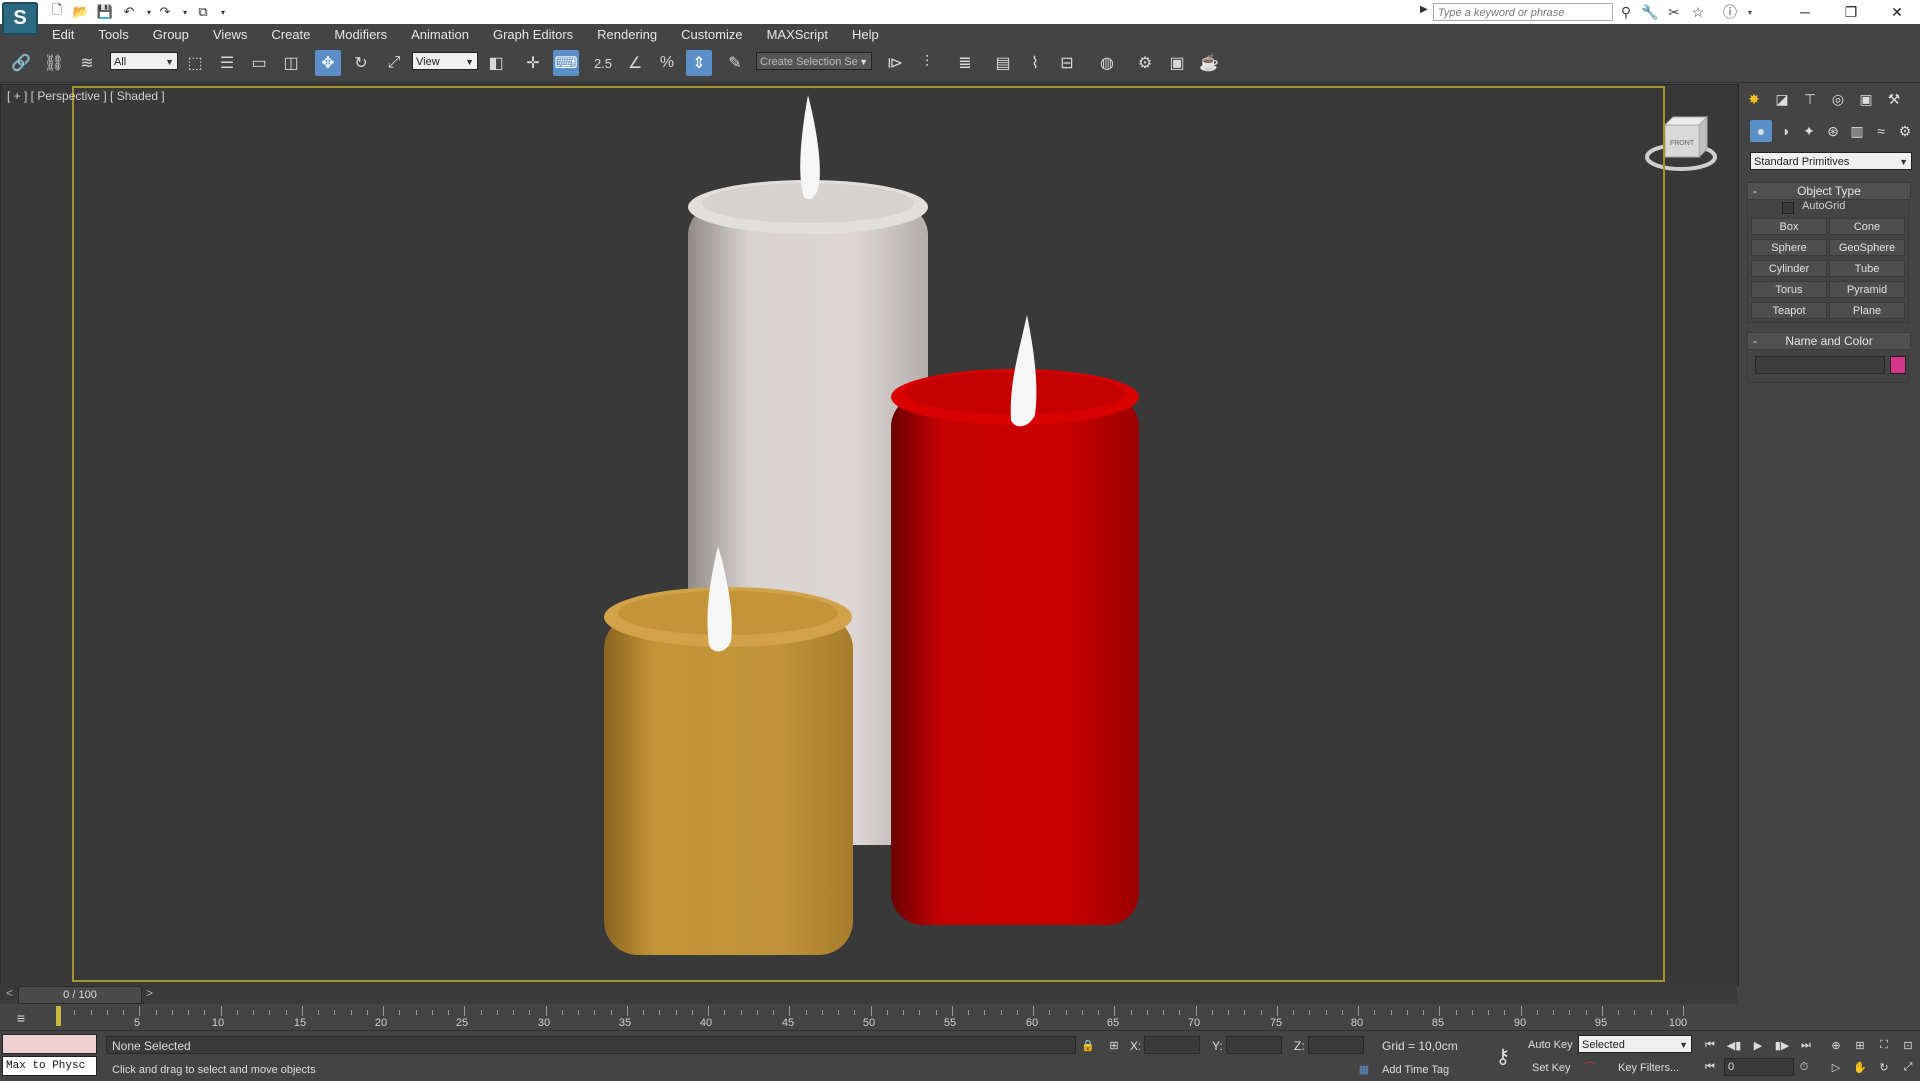  I want to click on tube-button: Tube, so click(1867, 268).